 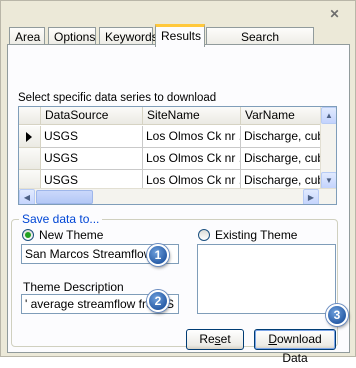 I want to click on radio-selected-dot, so click(x=28, y=235).